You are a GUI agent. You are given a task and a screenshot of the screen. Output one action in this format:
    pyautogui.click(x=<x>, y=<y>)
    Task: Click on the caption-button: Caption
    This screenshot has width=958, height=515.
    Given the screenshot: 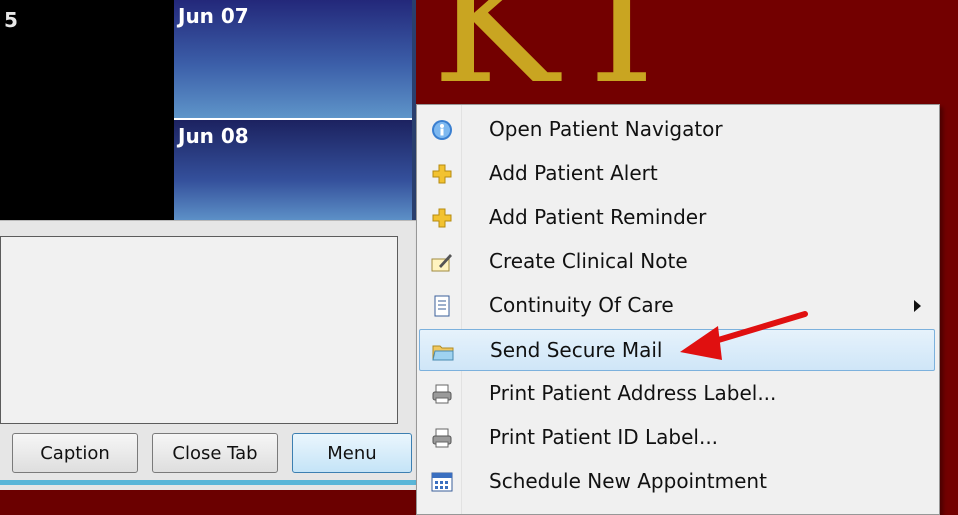 What is the action you would take?
    pyautogui.click(x=75, y=453)
    